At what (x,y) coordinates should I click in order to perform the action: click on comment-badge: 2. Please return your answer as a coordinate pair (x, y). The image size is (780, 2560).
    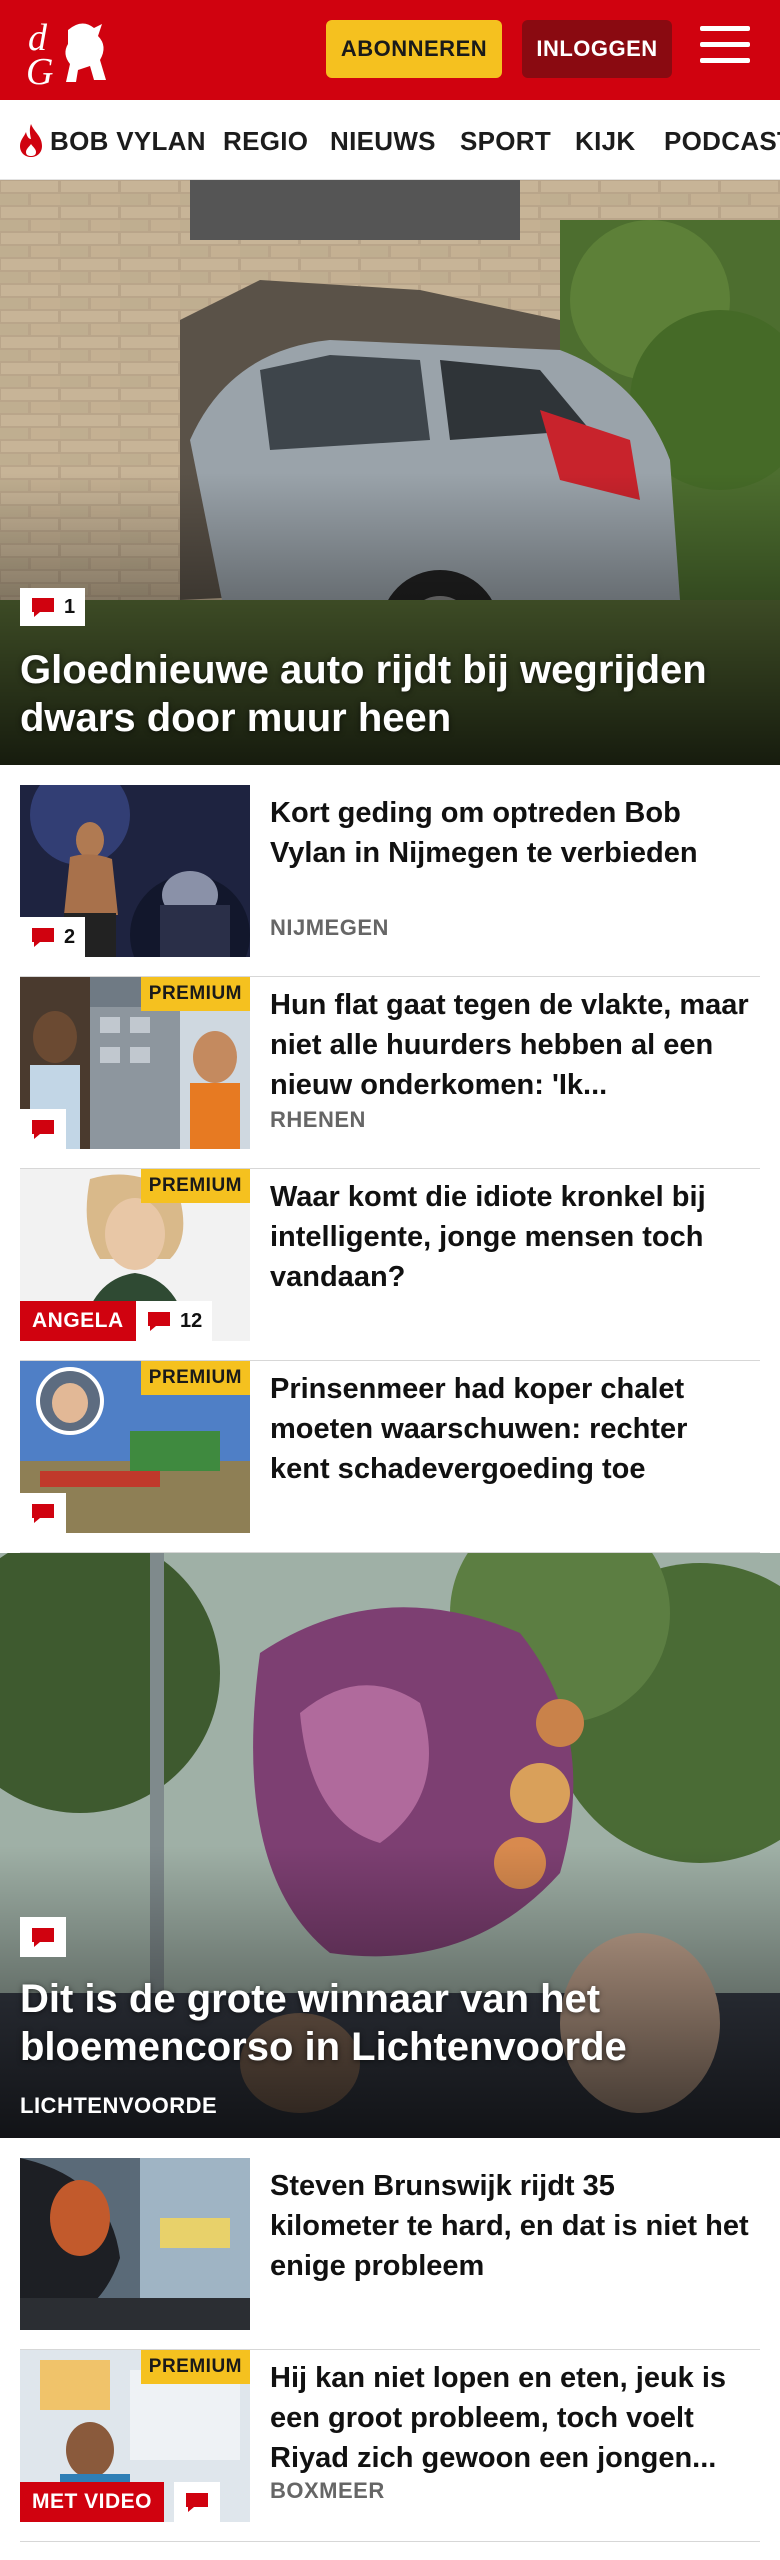
    Looking at the image, I should click on (53, 937).